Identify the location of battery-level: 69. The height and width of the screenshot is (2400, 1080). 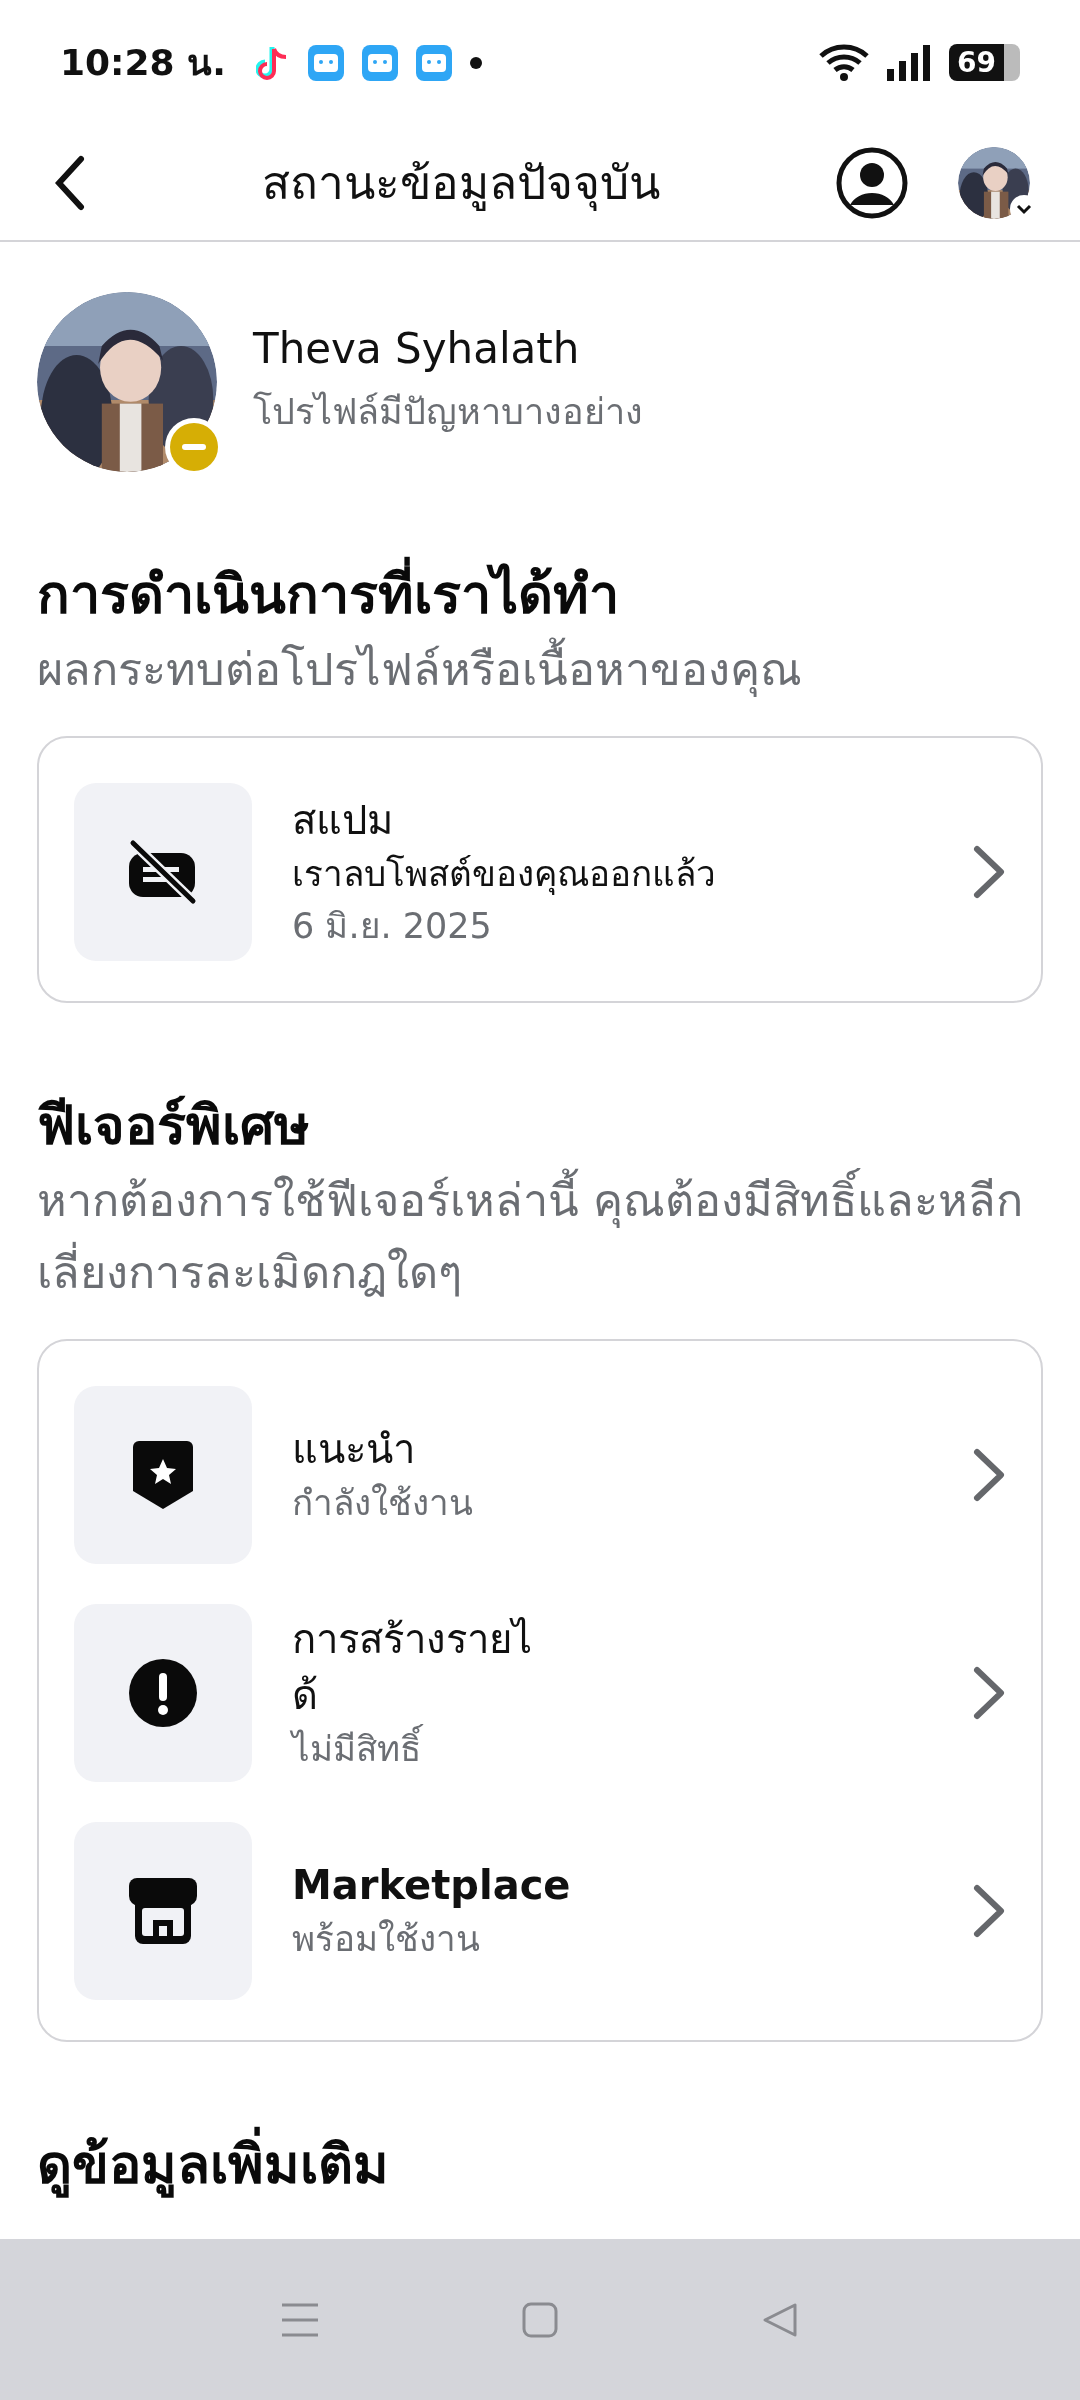
(984, 62).